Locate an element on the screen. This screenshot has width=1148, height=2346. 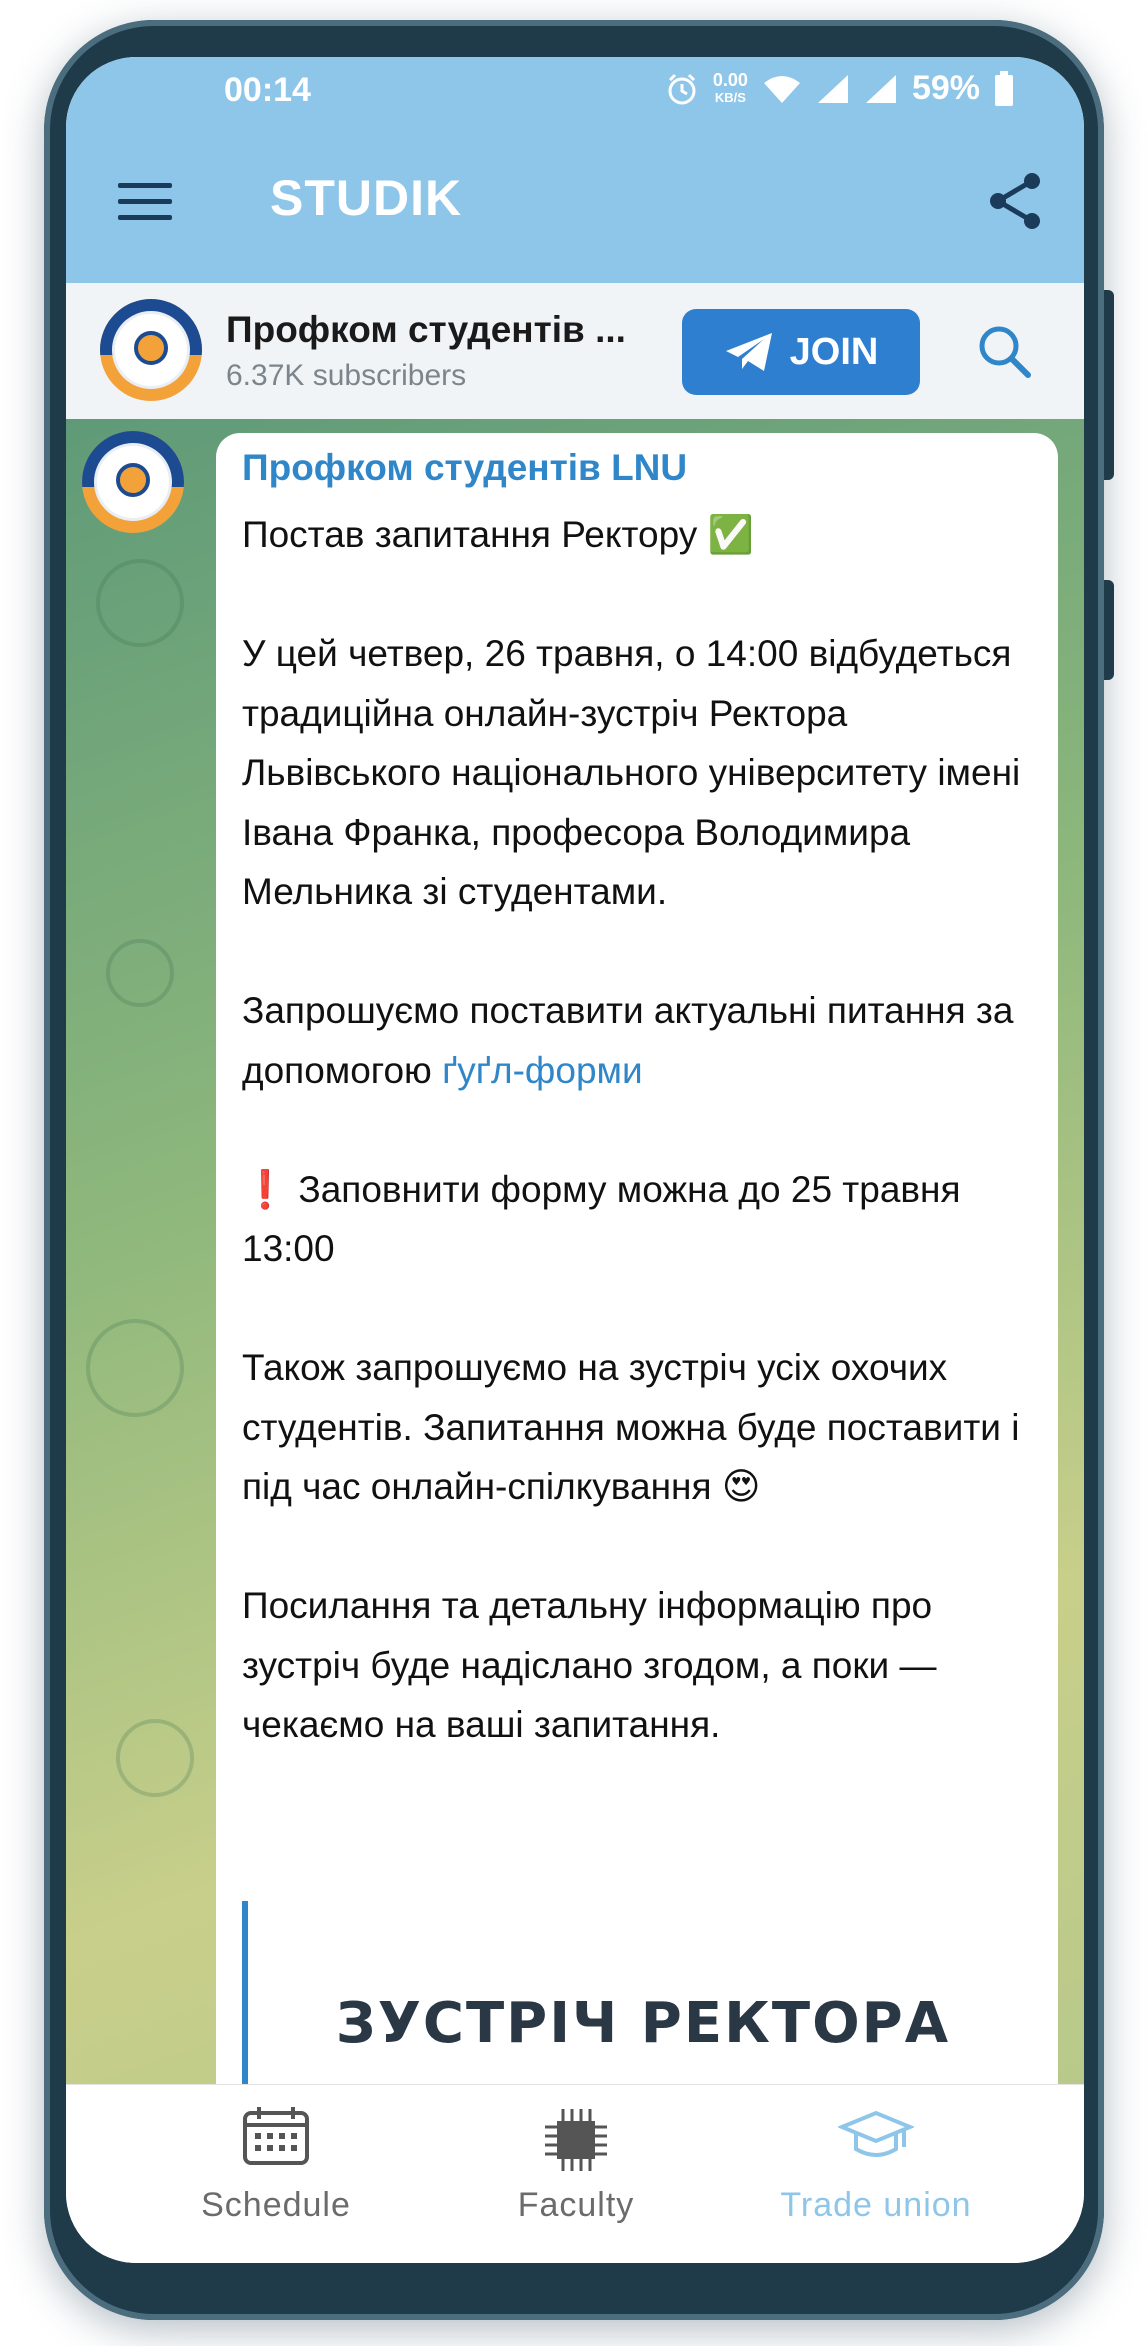
volume-button is located at coordinates (1109, 385).